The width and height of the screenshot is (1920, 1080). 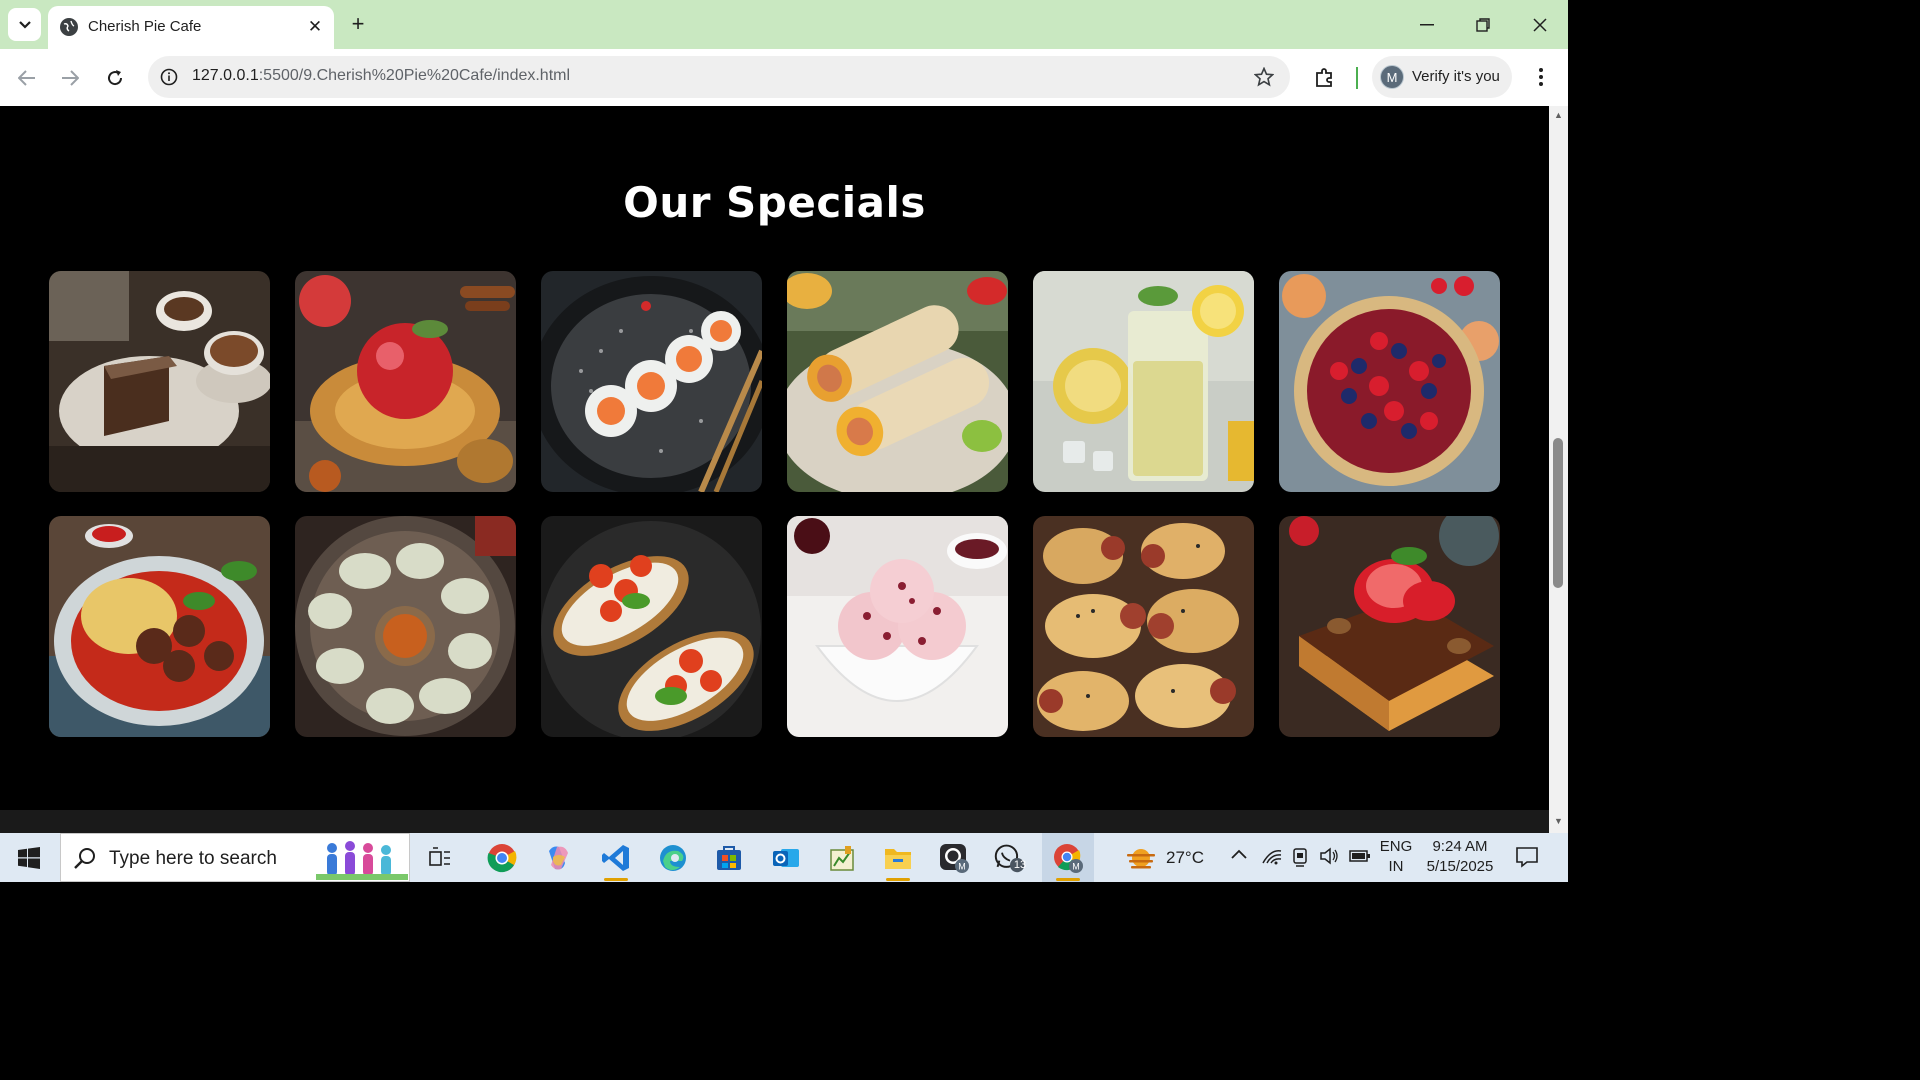 What do you see at coordinates (69, 27) in the screenshot?
I see `globe-icon` at bounding box center [69, 27].